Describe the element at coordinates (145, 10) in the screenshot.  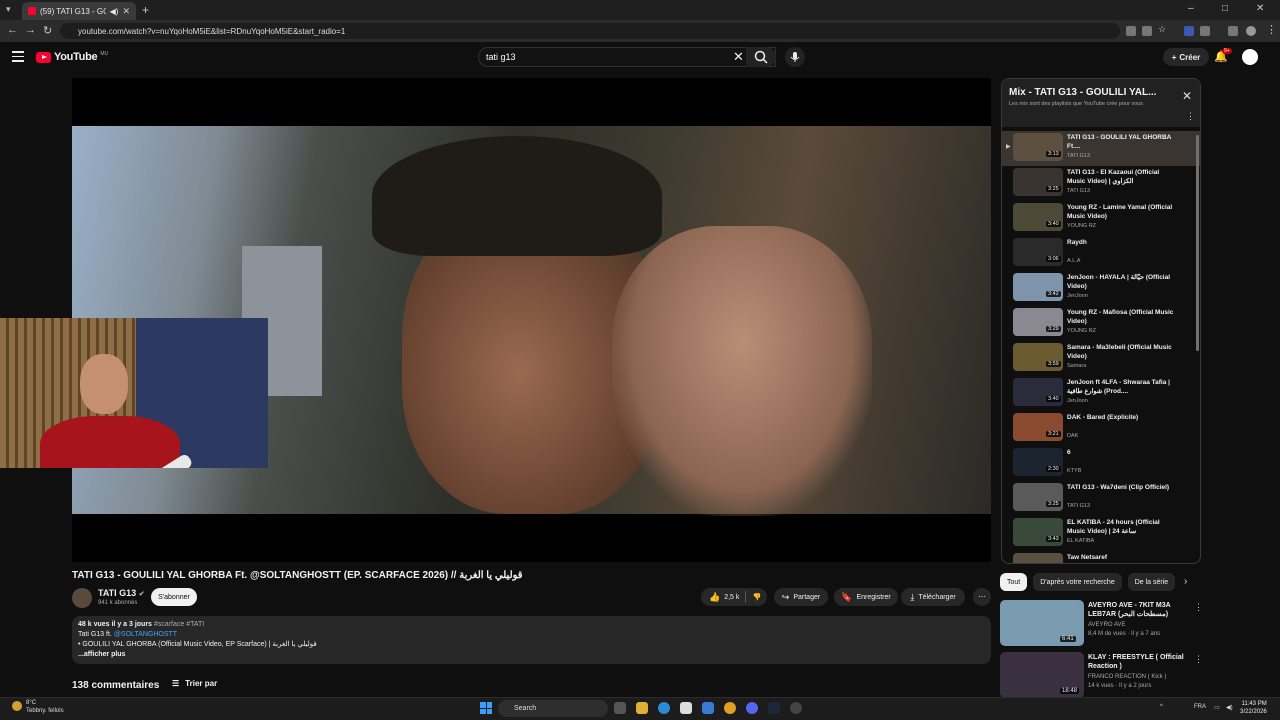
I see `new-tab-button: +` at that location.